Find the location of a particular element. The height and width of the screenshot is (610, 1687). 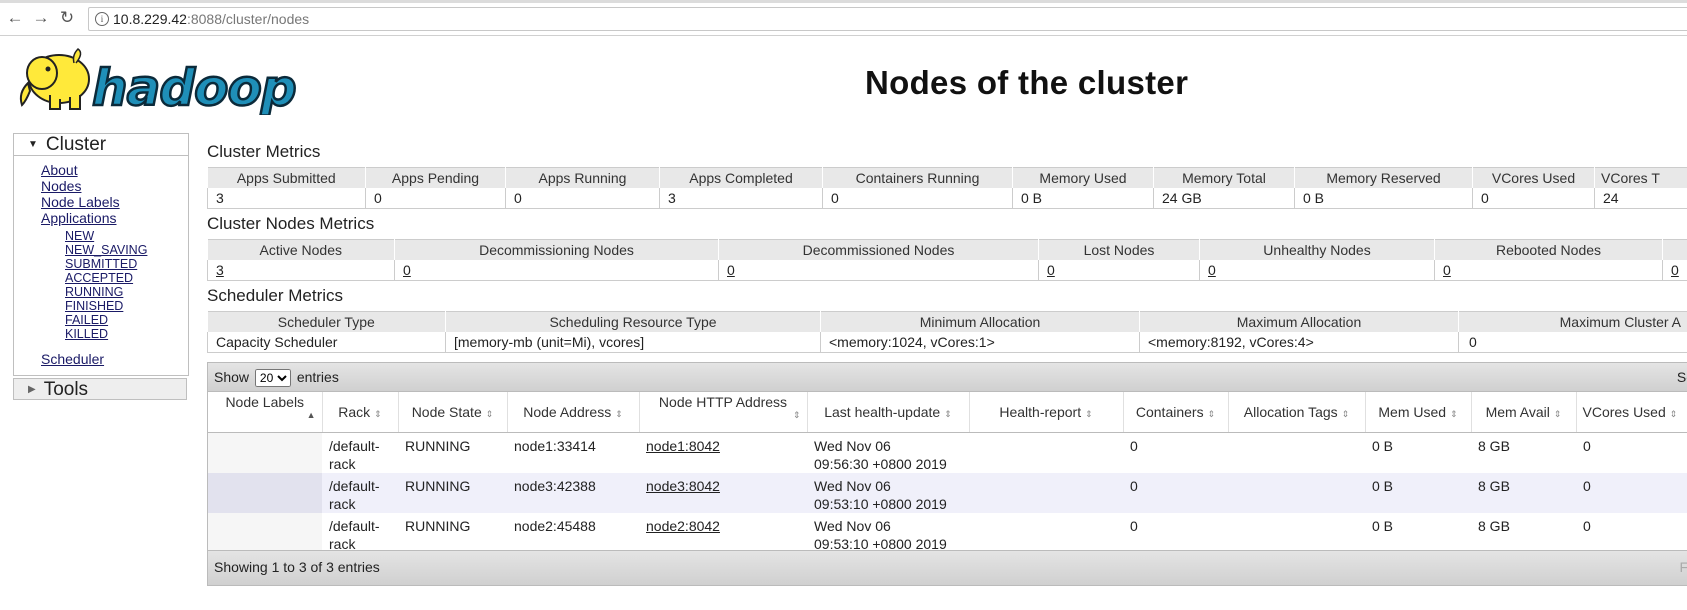

nav-link-app-state: NEW_SAVING is located at coordinates (126, 250).